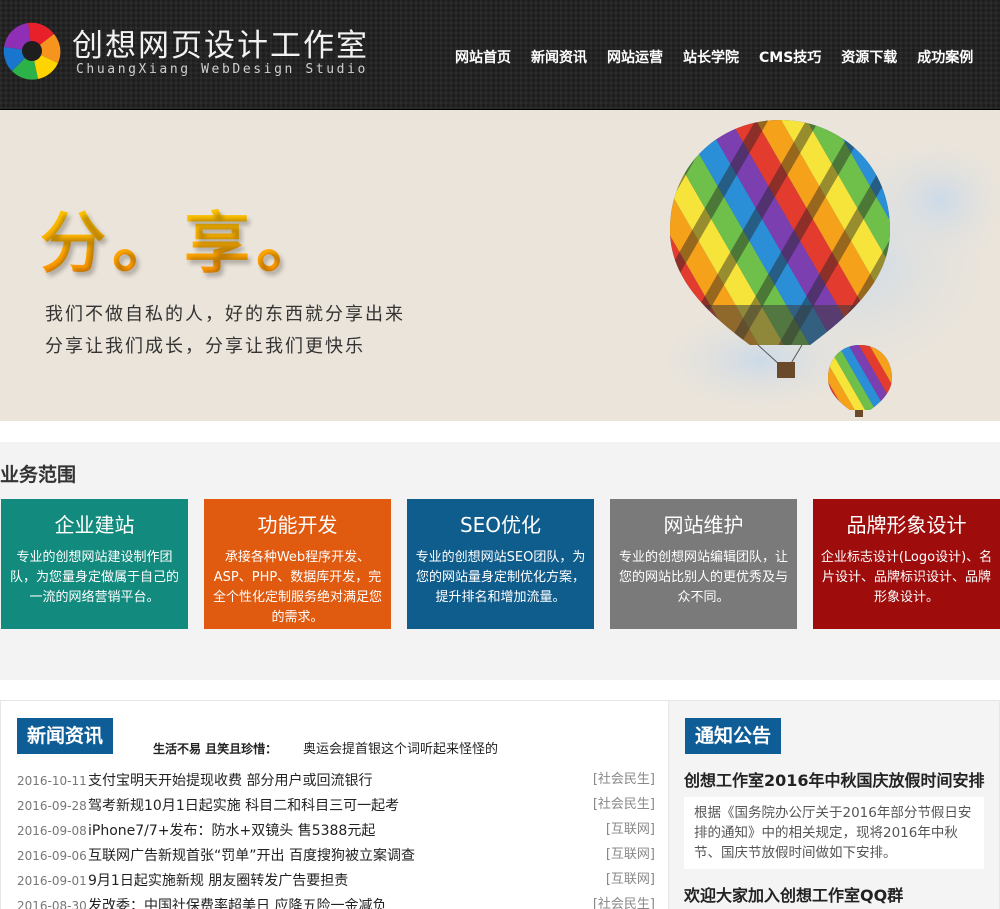 The width and height of the screenshot is (1000, 909). I want to click on news-date: 2016-08-30, so click(52, 904).